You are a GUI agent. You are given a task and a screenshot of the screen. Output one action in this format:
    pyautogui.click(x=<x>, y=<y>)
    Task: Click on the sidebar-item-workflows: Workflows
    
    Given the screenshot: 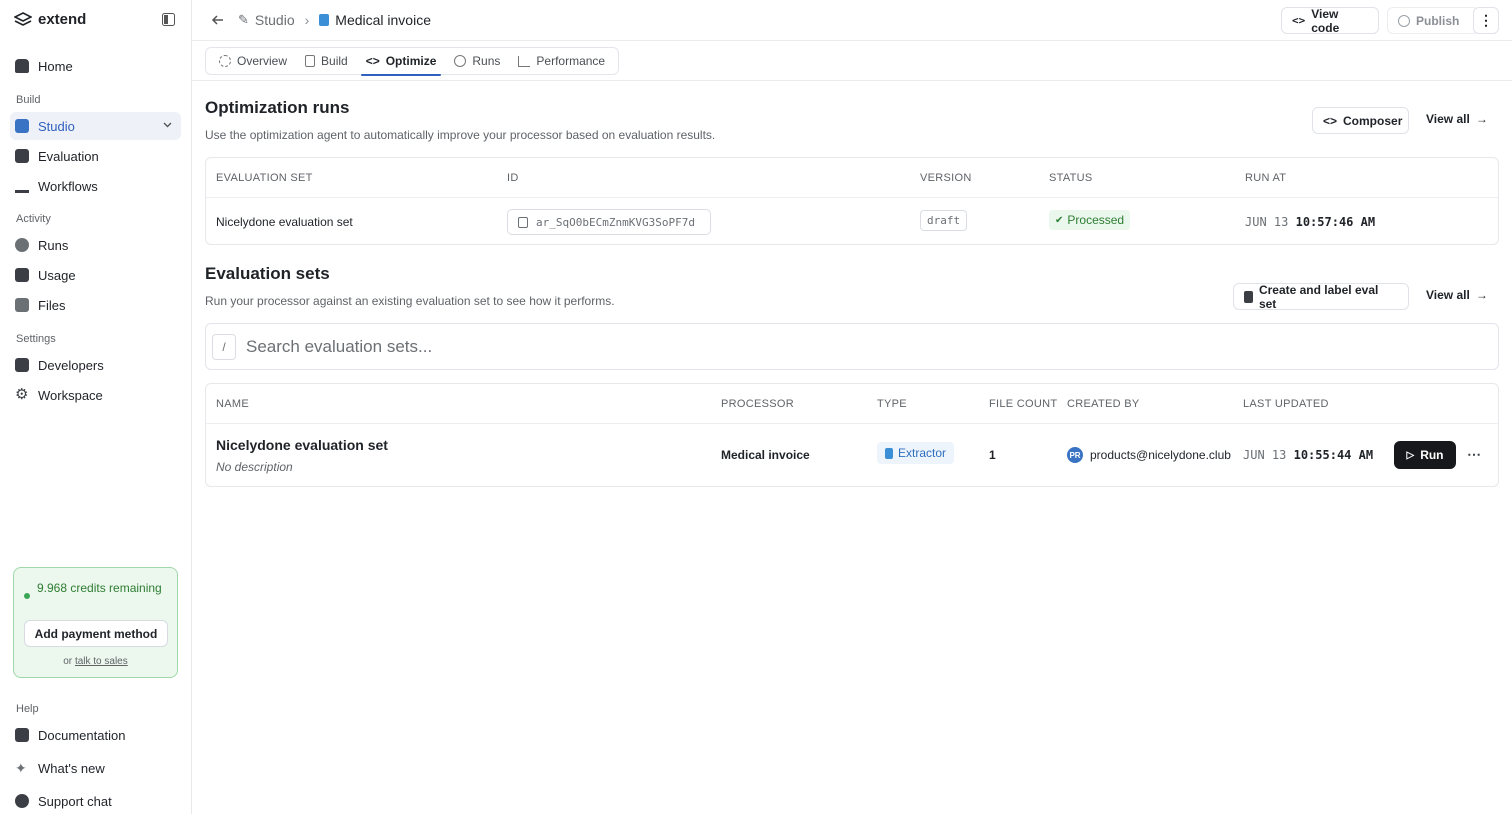 What is the action you would take?
    pyautogui.click(x=95, y=186)
    